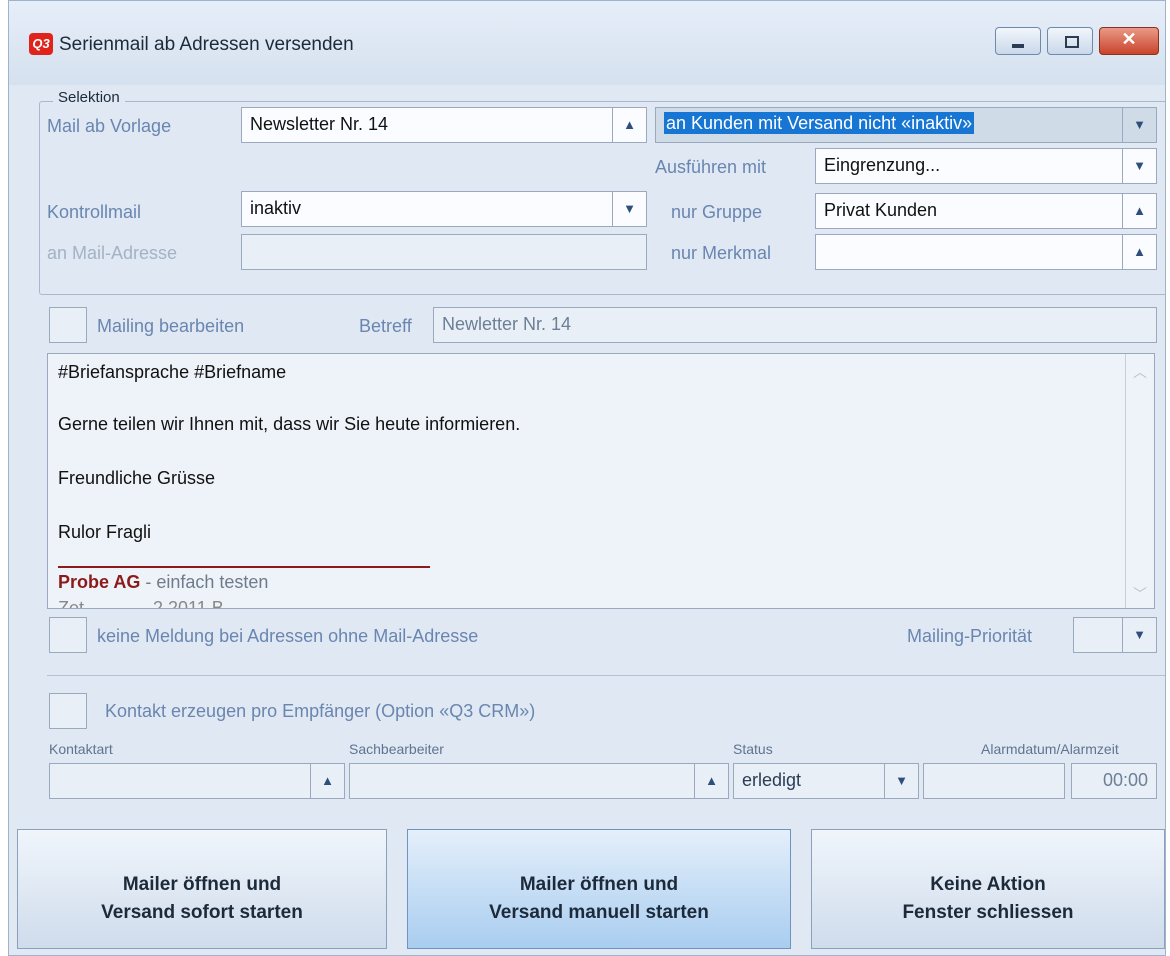 The image size is (1170, 956). What do you see at coordinates (986, 166) in the screenshot?
I see `ausfuehren-select: Eingrenzung... ▼` at bounding box center [986, 166].